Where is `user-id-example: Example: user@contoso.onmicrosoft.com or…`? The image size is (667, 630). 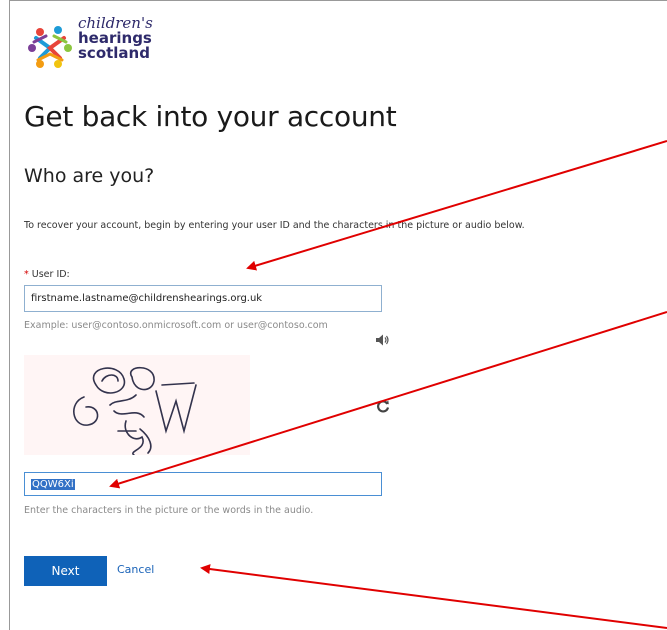
user-id-example: Example: user@contoso.onmicrosoft.com or… is located at coordinates (176, 325).